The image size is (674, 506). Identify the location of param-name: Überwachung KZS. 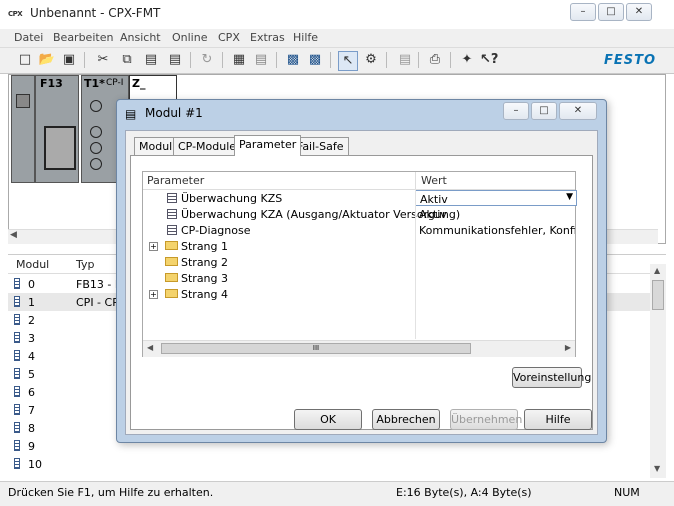
(232, 198).